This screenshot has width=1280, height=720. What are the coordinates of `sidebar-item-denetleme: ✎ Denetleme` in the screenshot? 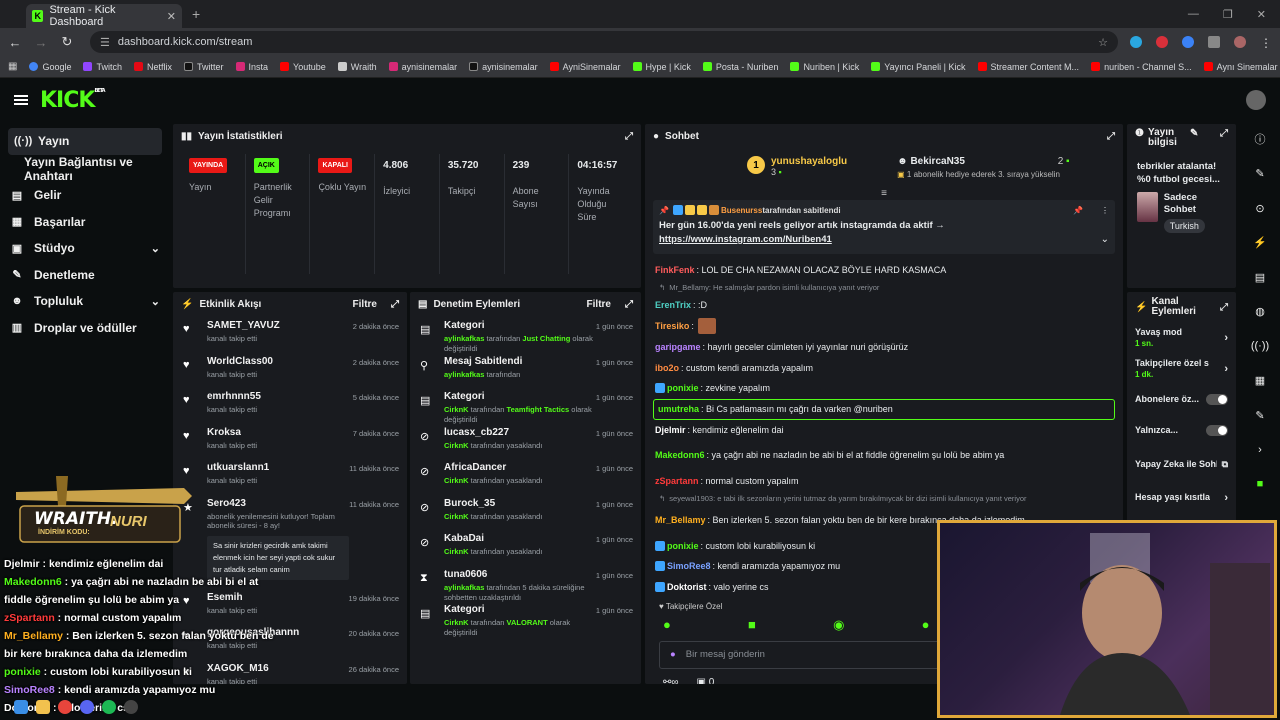 It's located at (85, 275).